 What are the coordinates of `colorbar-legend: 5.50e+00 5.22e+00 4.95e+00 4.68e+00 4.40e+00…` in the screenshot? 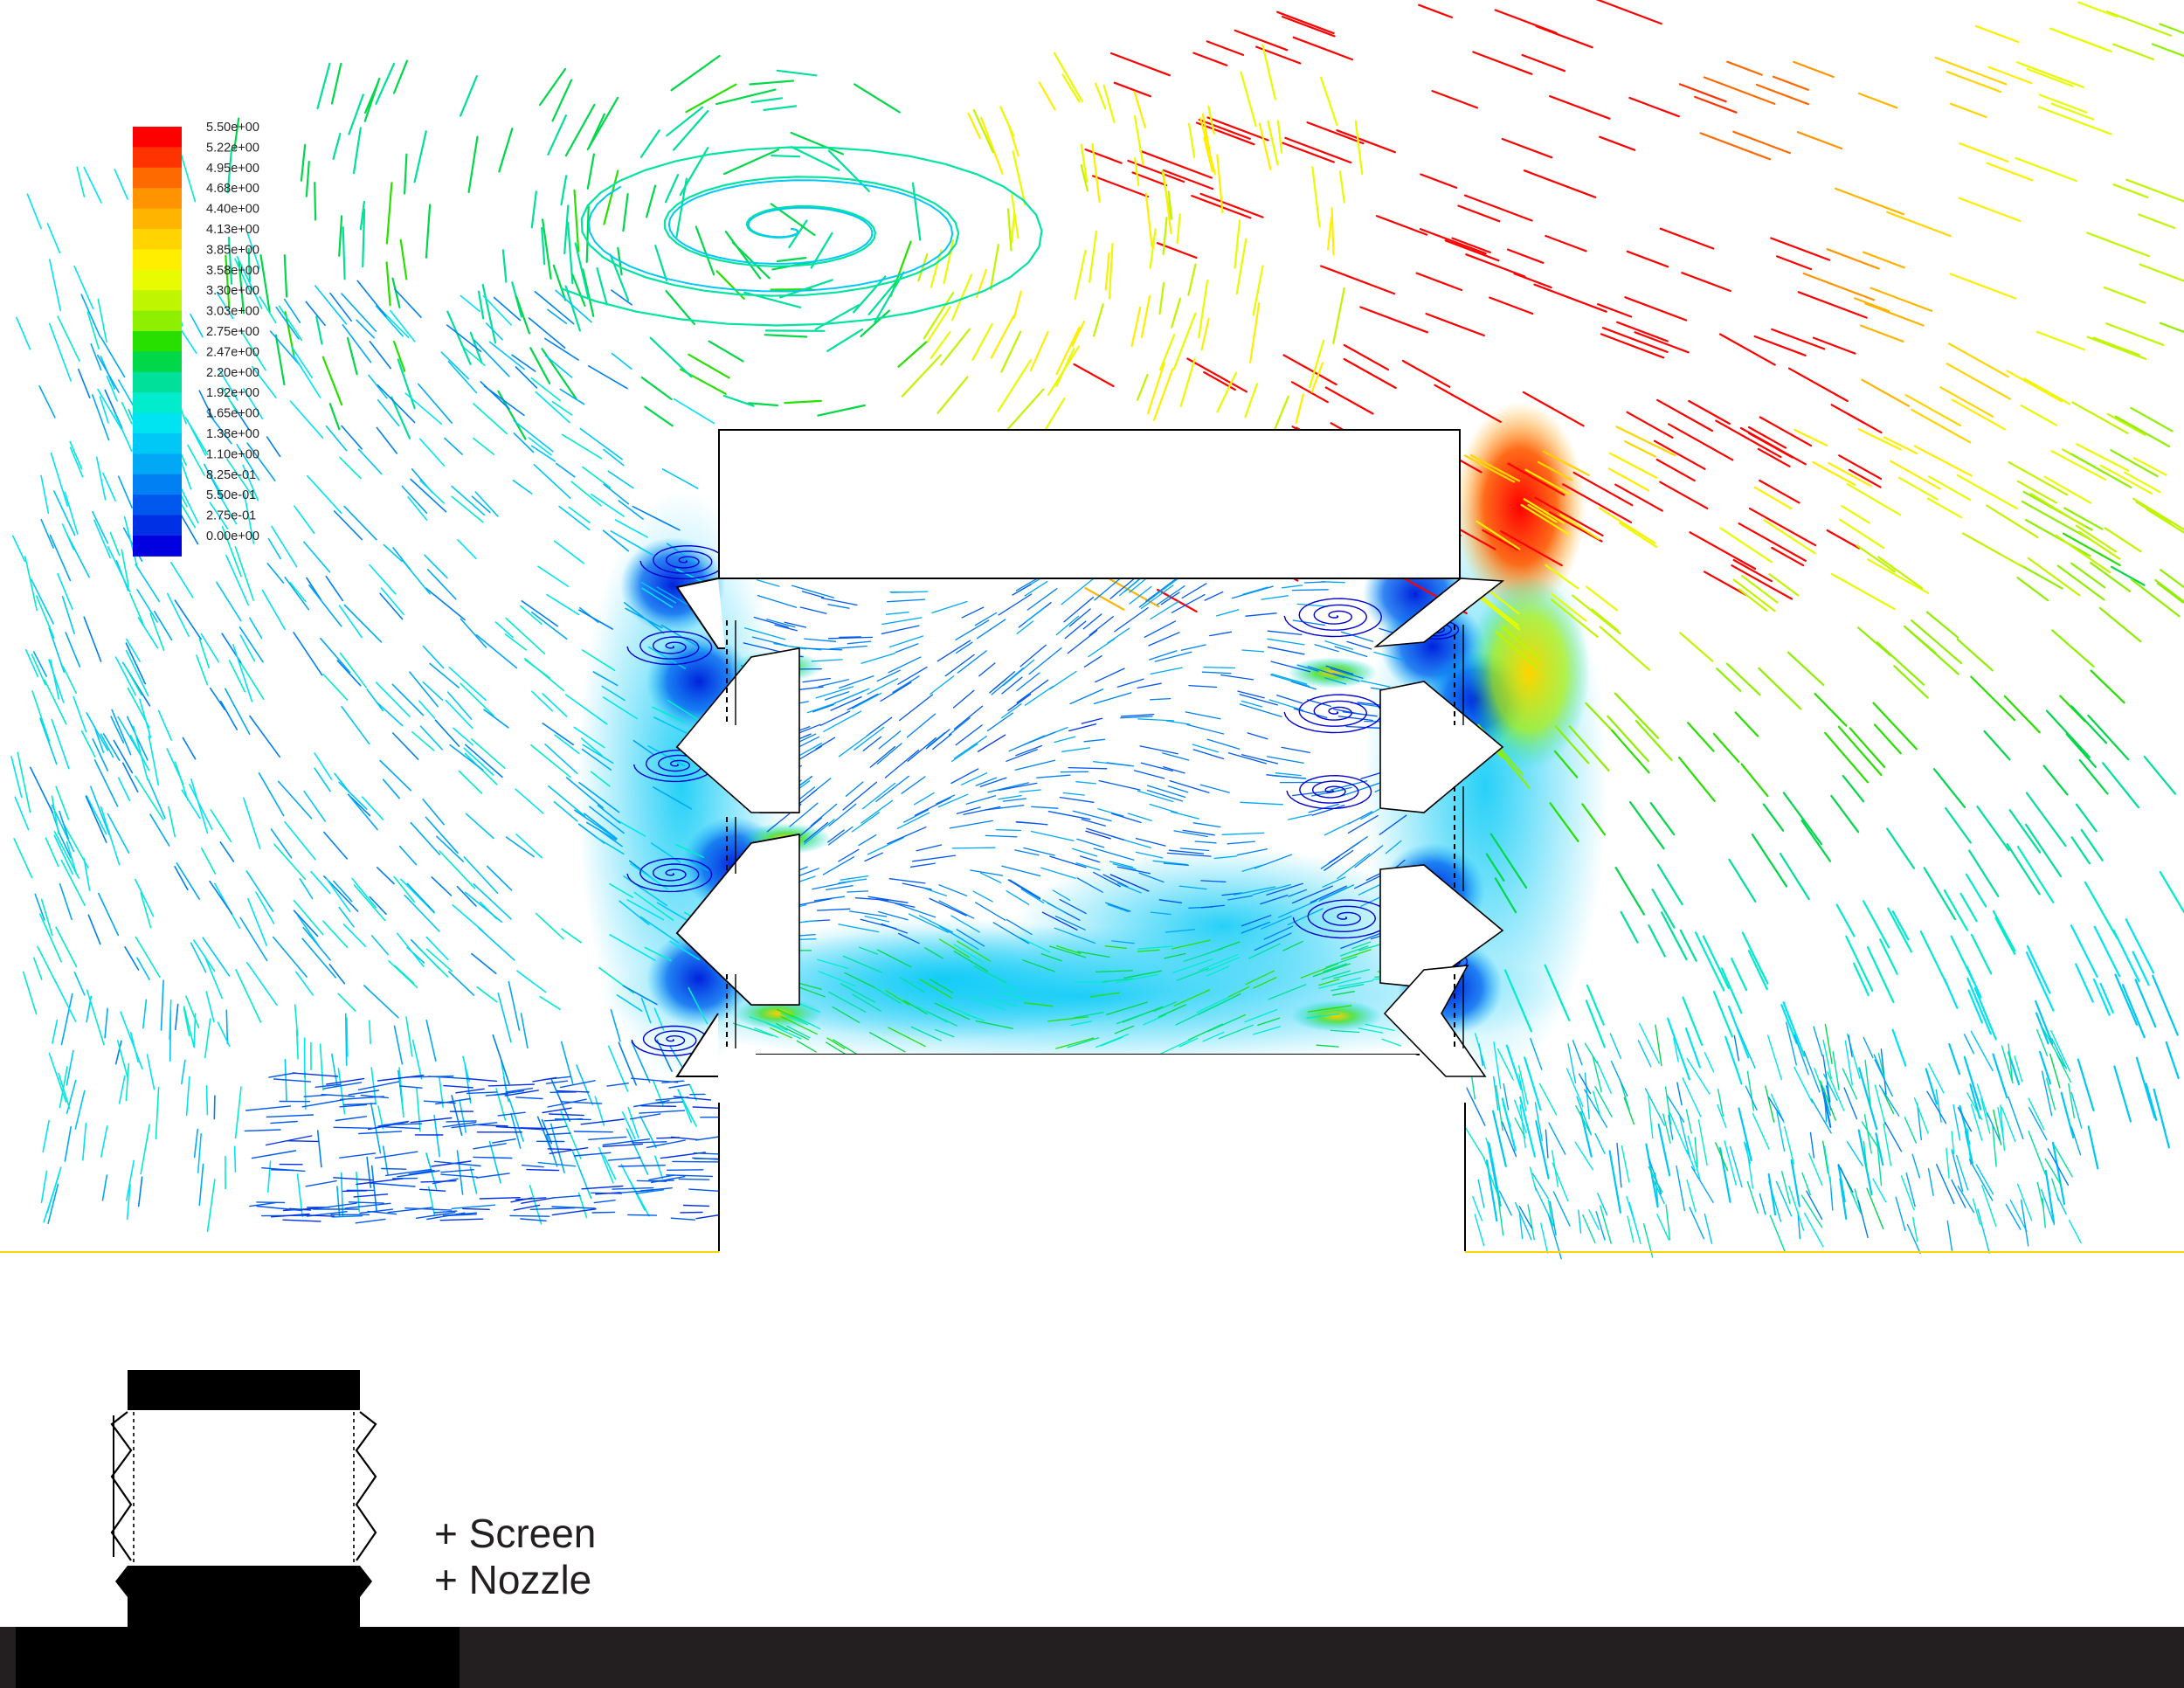 It's located at (196, 339).